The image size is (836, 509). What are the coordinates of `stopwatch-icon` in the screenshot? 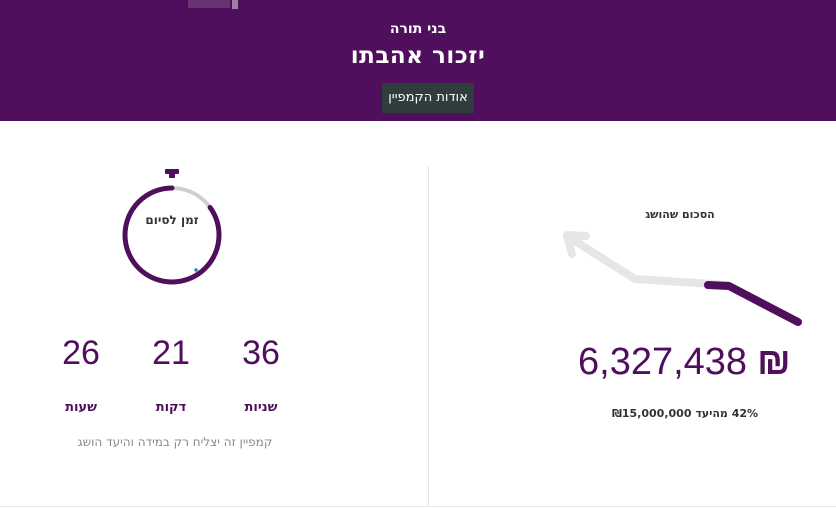 It's located at (172, 227).